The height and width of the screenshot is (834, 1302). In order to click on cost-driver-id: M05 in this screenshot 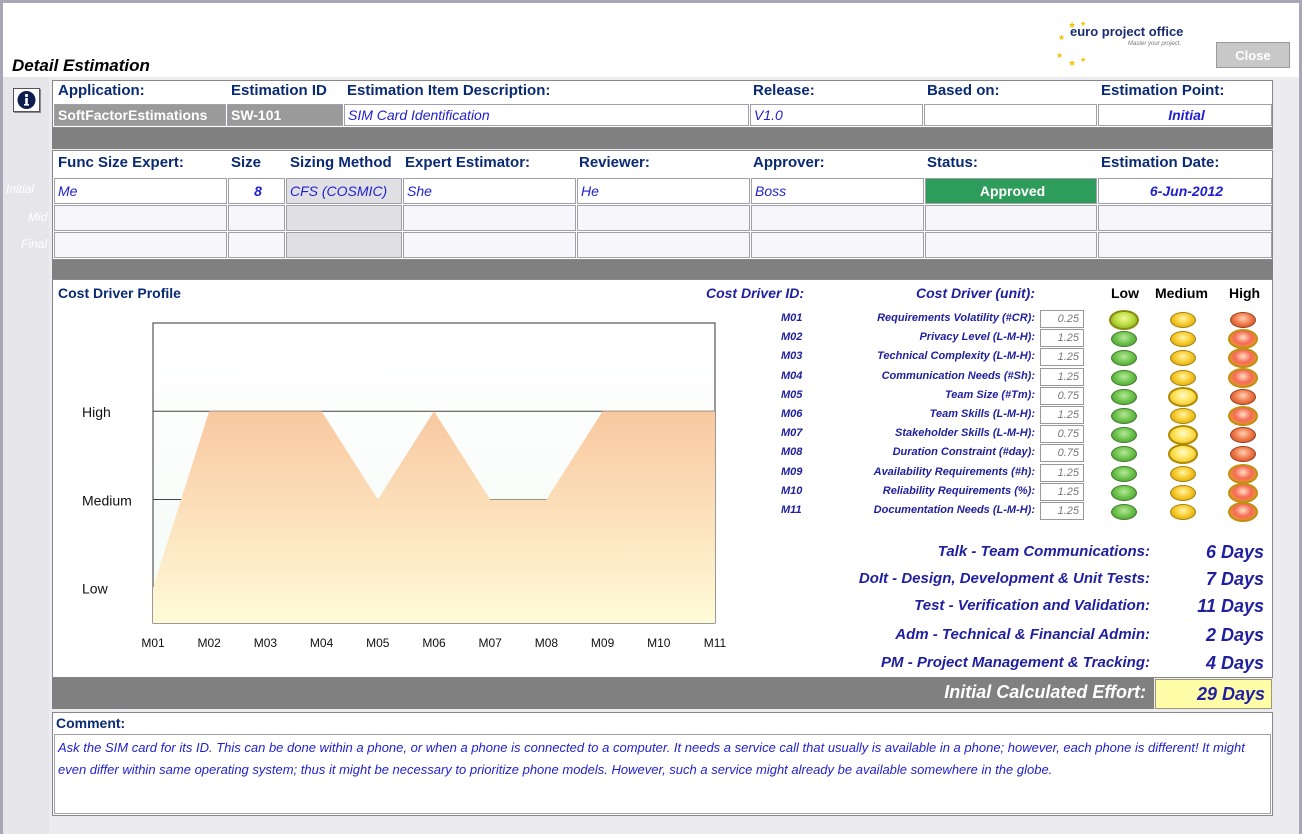, I will do `click(792, 394)`.